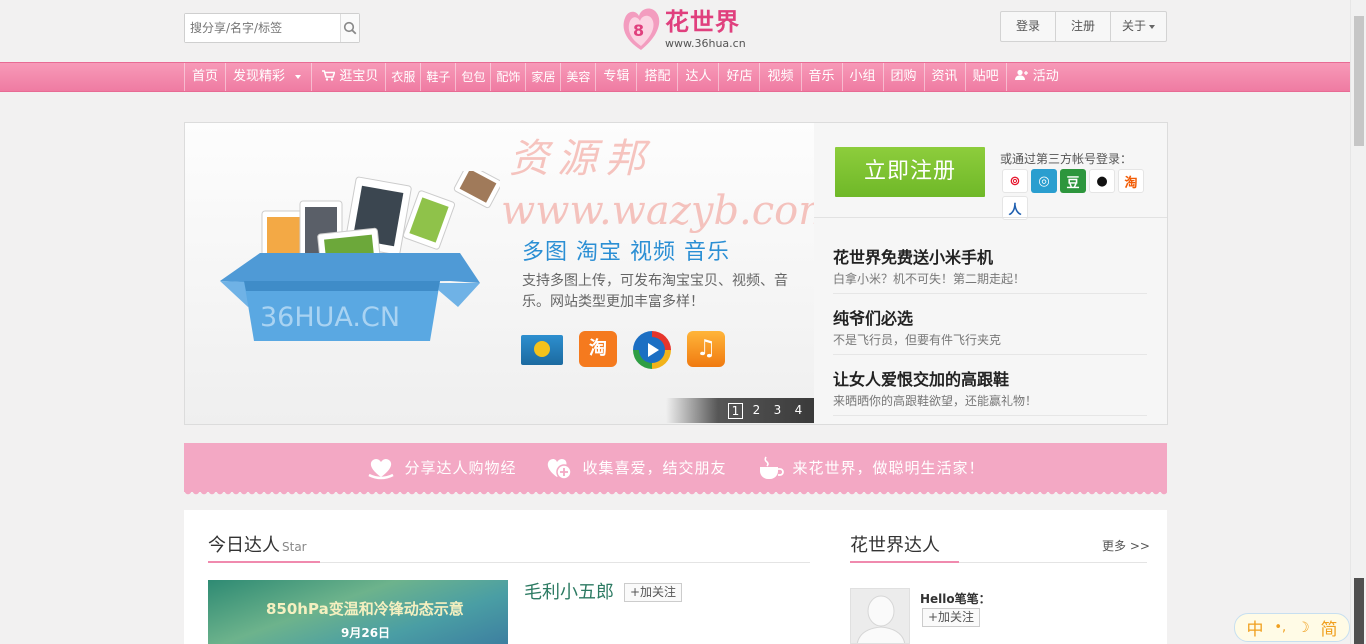 Image resolution: width=1366 pixels, height=644 pixels. Describe the element at coordinates (929, 279) in the screenshot. I see `news-desc: 白拿小米？机不可失！第二期走起！` at that location.